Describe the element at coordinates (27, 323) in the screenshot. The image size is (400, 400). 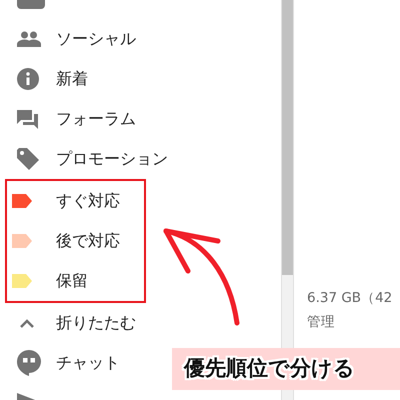
I see `chevron-up-icon` at that location.